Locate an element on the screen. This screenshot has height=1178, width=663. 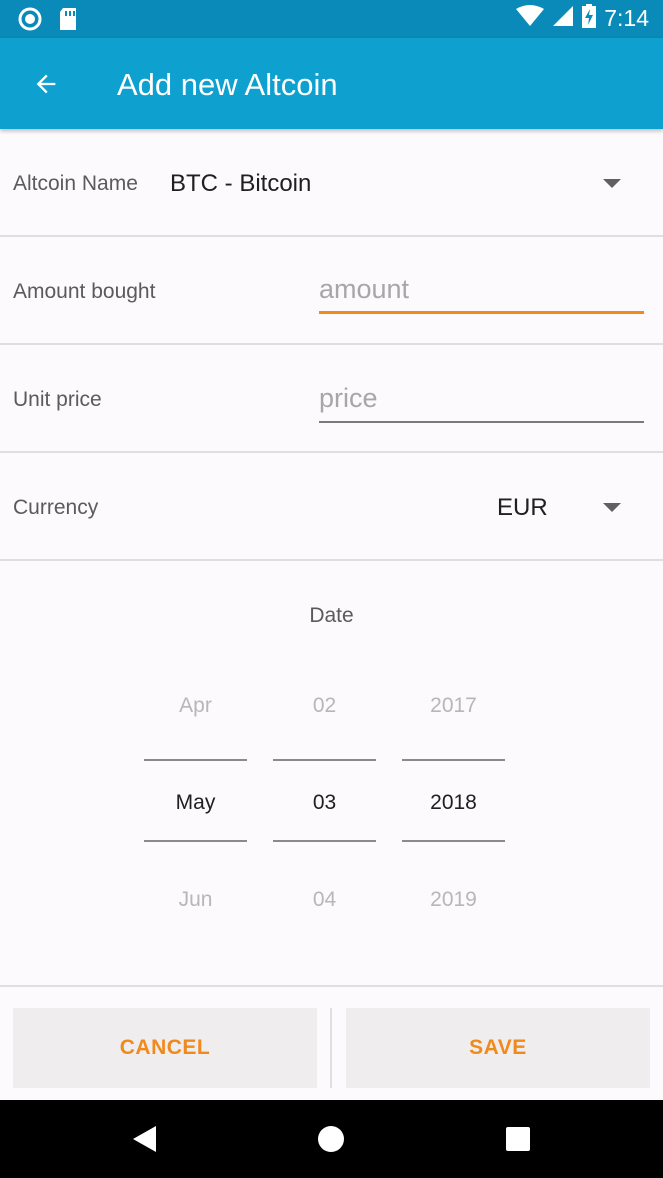
divider is located at coordinates (331, 986).